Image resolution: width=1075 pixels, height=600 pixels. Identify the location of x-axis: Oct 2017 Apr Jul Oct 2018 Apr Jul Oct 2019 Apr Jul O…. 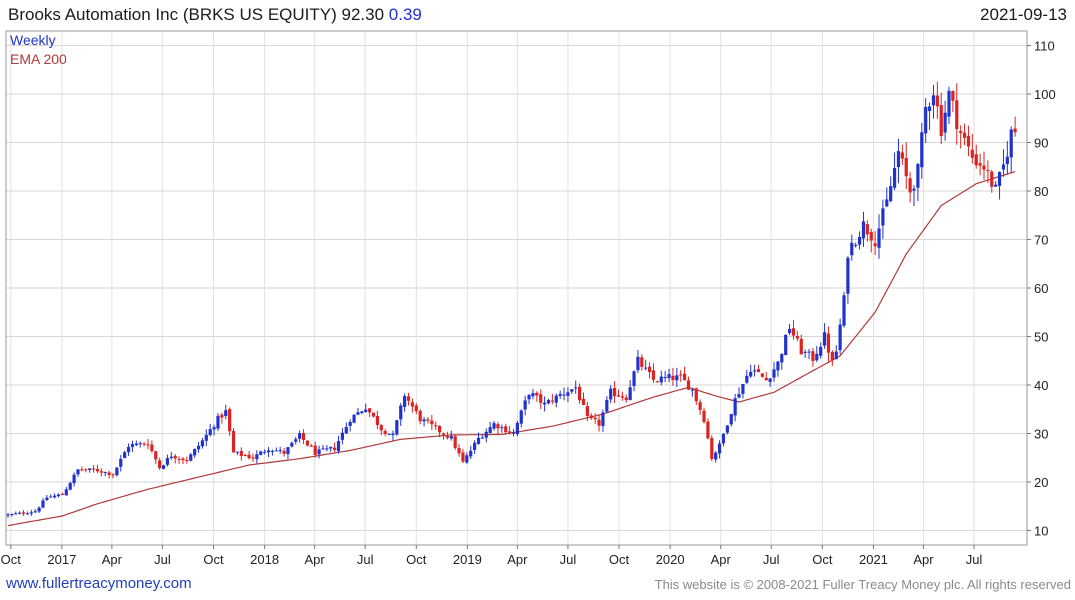
(491, 556).